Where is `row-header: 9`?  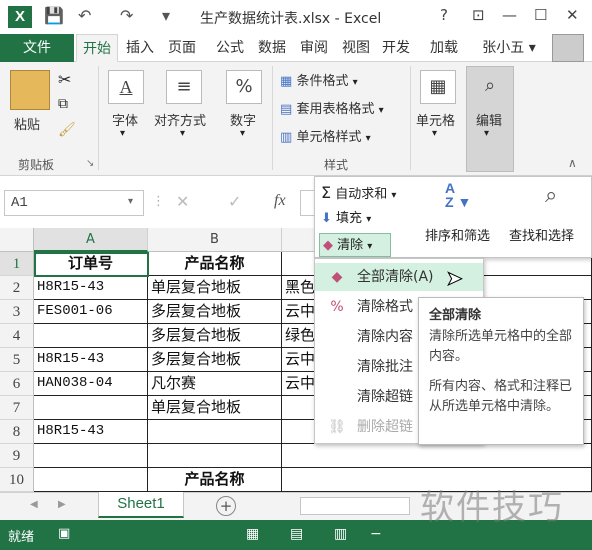
row-header: 9 is located at coordinates (17, 456).